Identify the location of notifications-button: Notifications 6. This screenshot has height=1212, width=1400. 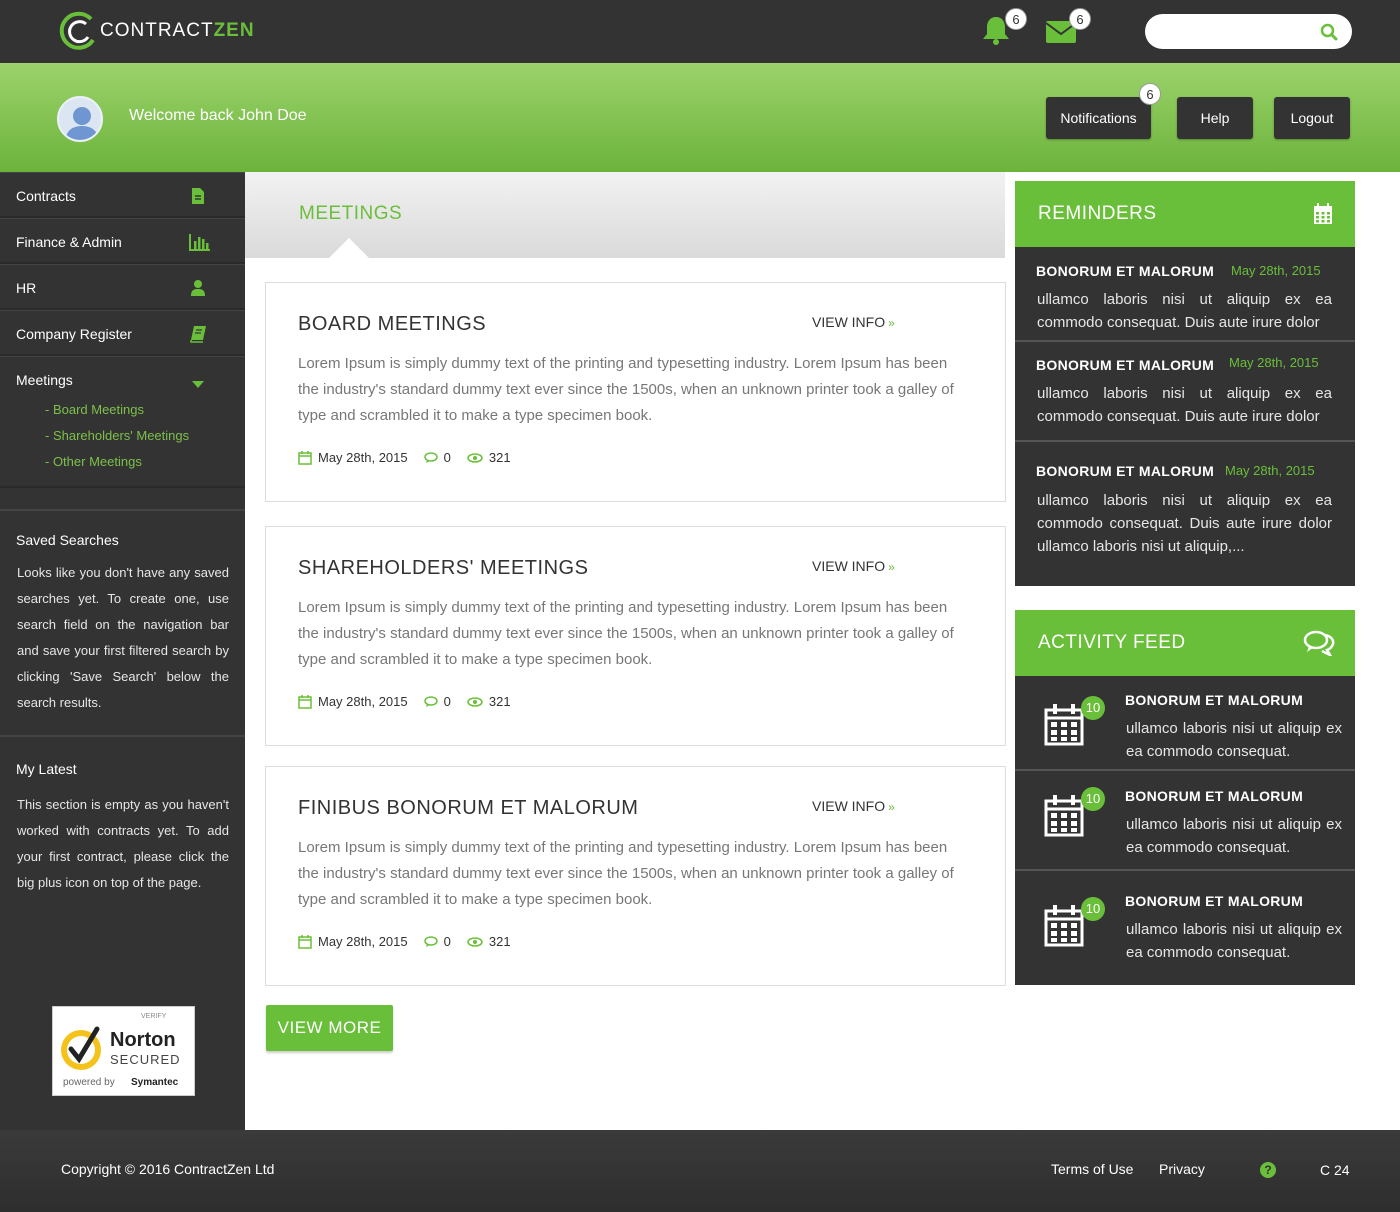
(1103, 111).